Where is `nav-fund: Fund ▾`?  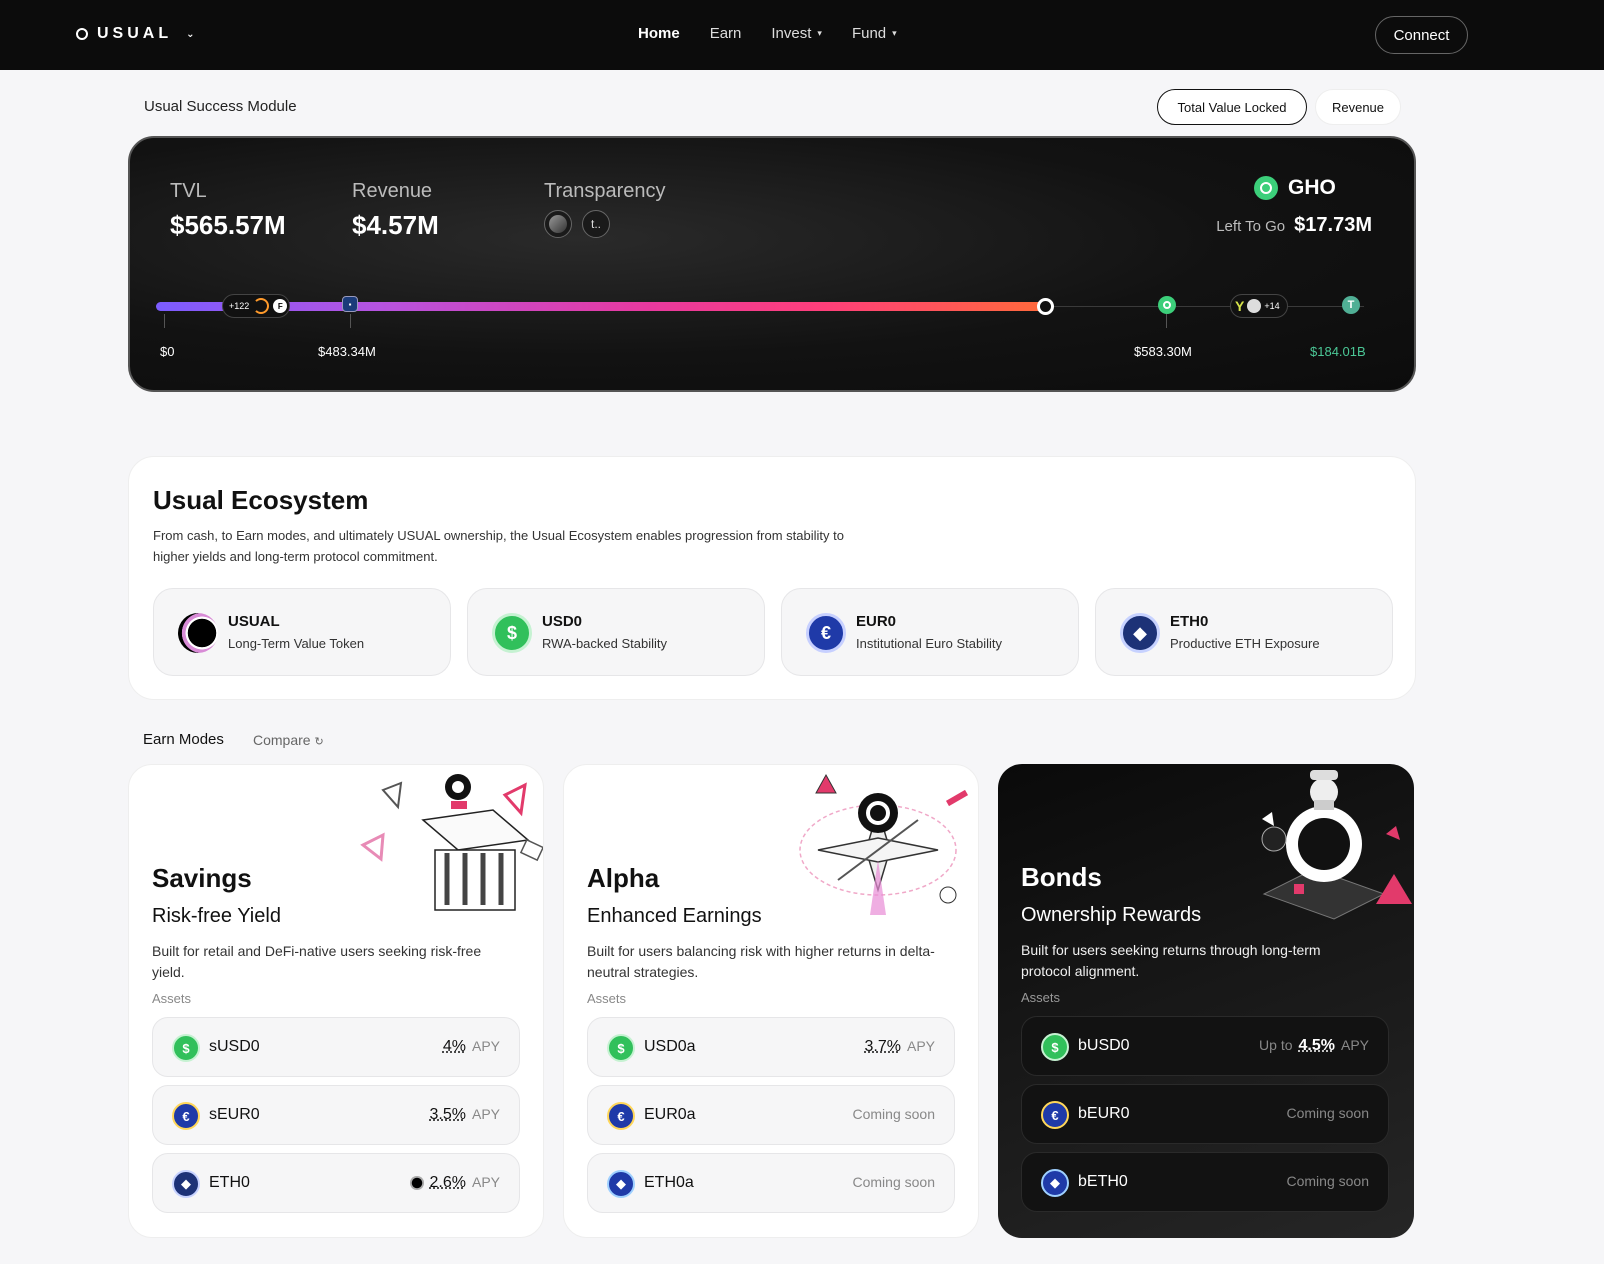
nav-fund: Fund ▾ is located at coordinates (874, 33).